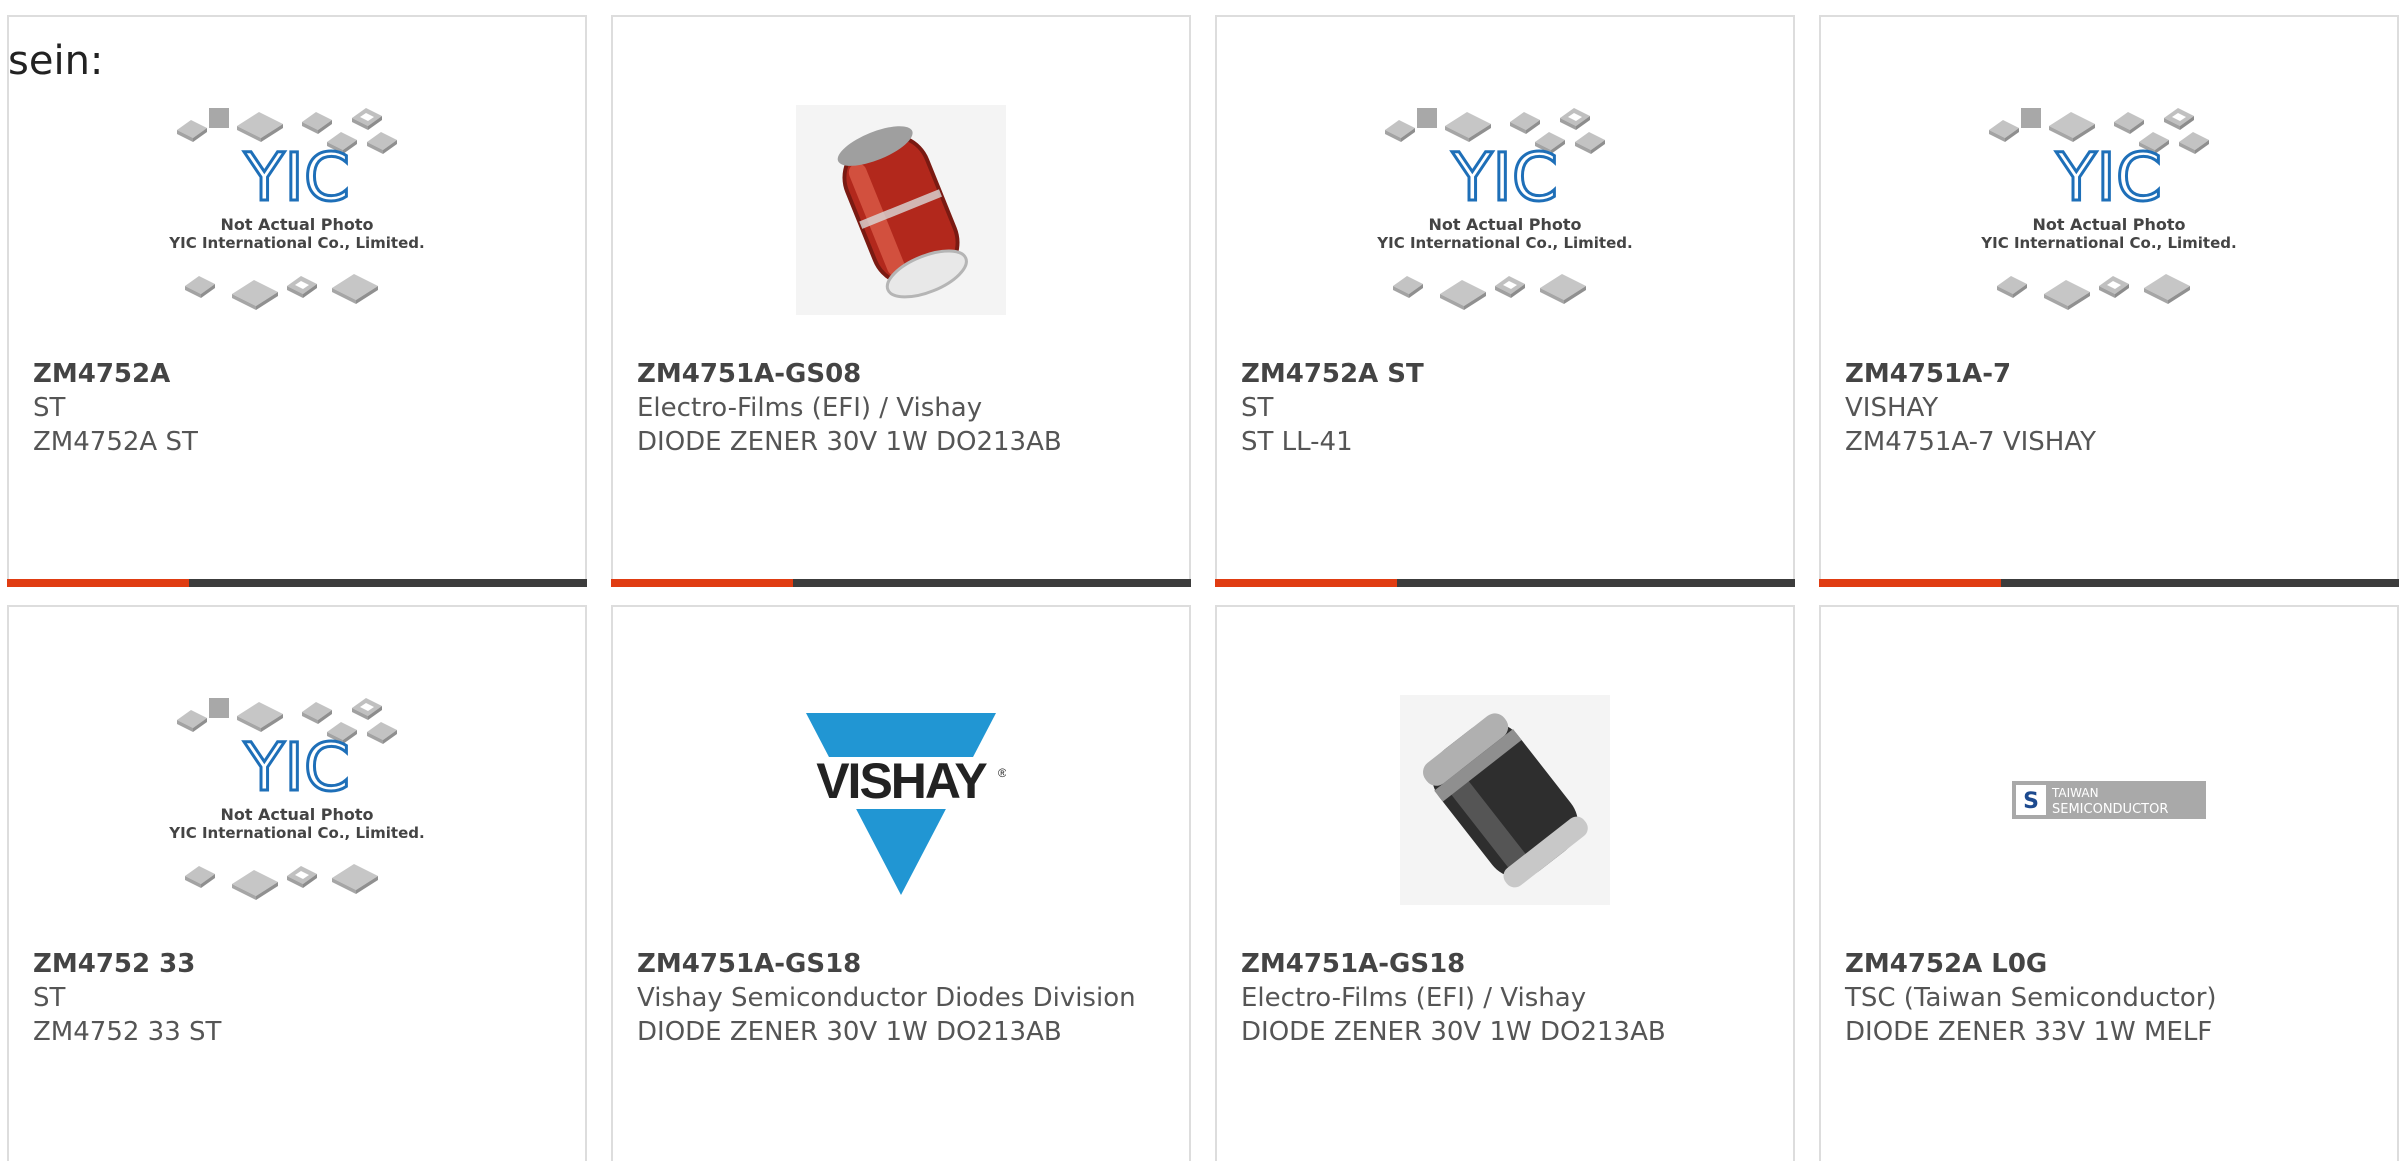 The height and width of the screenshot is (1161, 2400). What do you see at coordinates (2111, 374) in the screenshot?
I see `part-number: ZM4751A-7` at bounding box center [2111, 374].